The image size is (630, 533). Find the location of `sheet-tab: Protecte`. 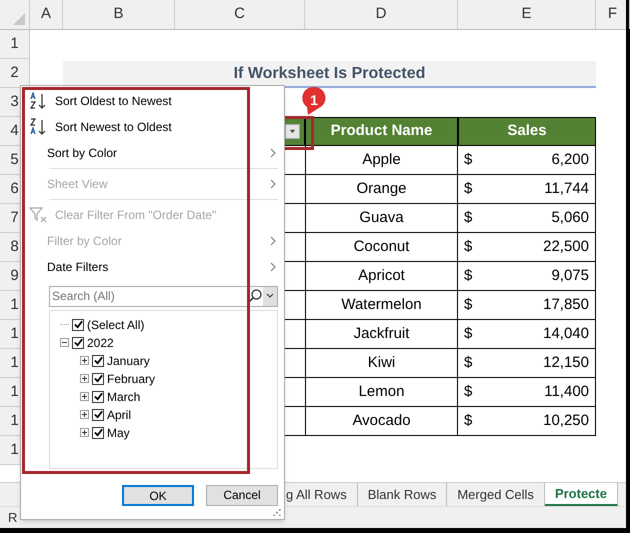

sheet-tab: Protecte is located at coordinates (581, 494).